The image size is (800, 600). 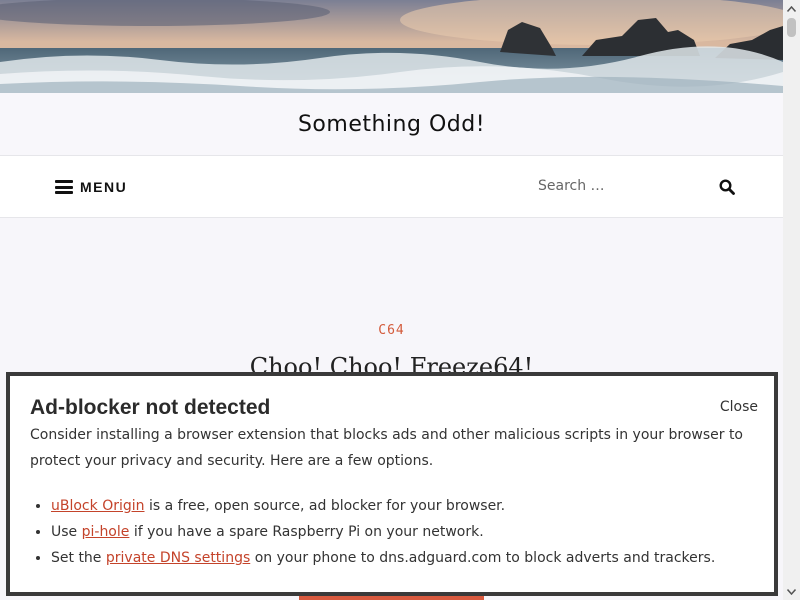 I want to click on post-category-link: C64, so click(x=391, y=330).